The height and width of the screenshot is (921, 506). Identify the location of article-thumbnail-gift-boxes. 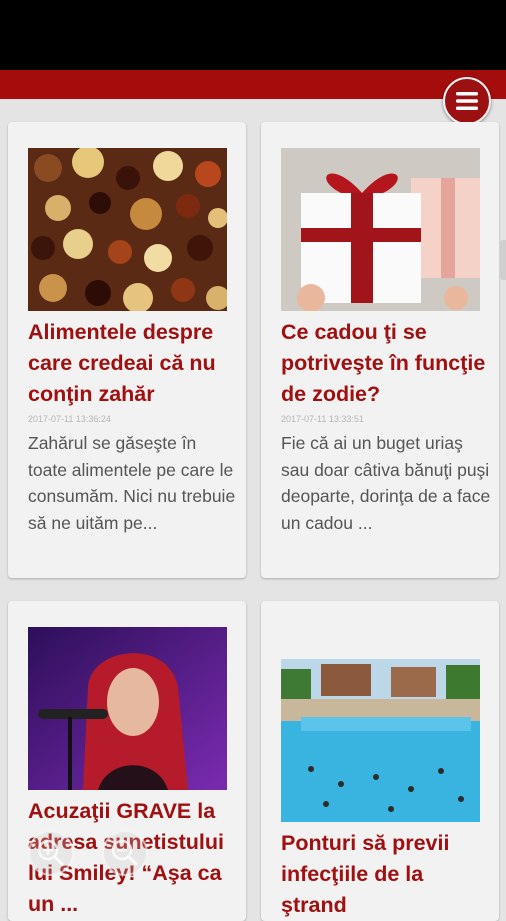
(380, 229).